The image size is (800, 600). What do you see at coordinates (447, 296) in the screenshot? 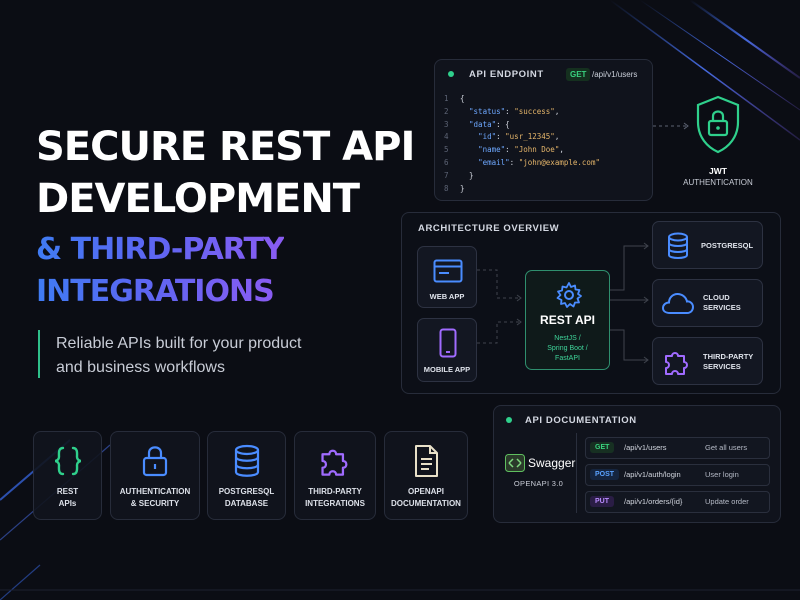
I see `web-app-label: WEB APP` at bounding box center [447, 296].